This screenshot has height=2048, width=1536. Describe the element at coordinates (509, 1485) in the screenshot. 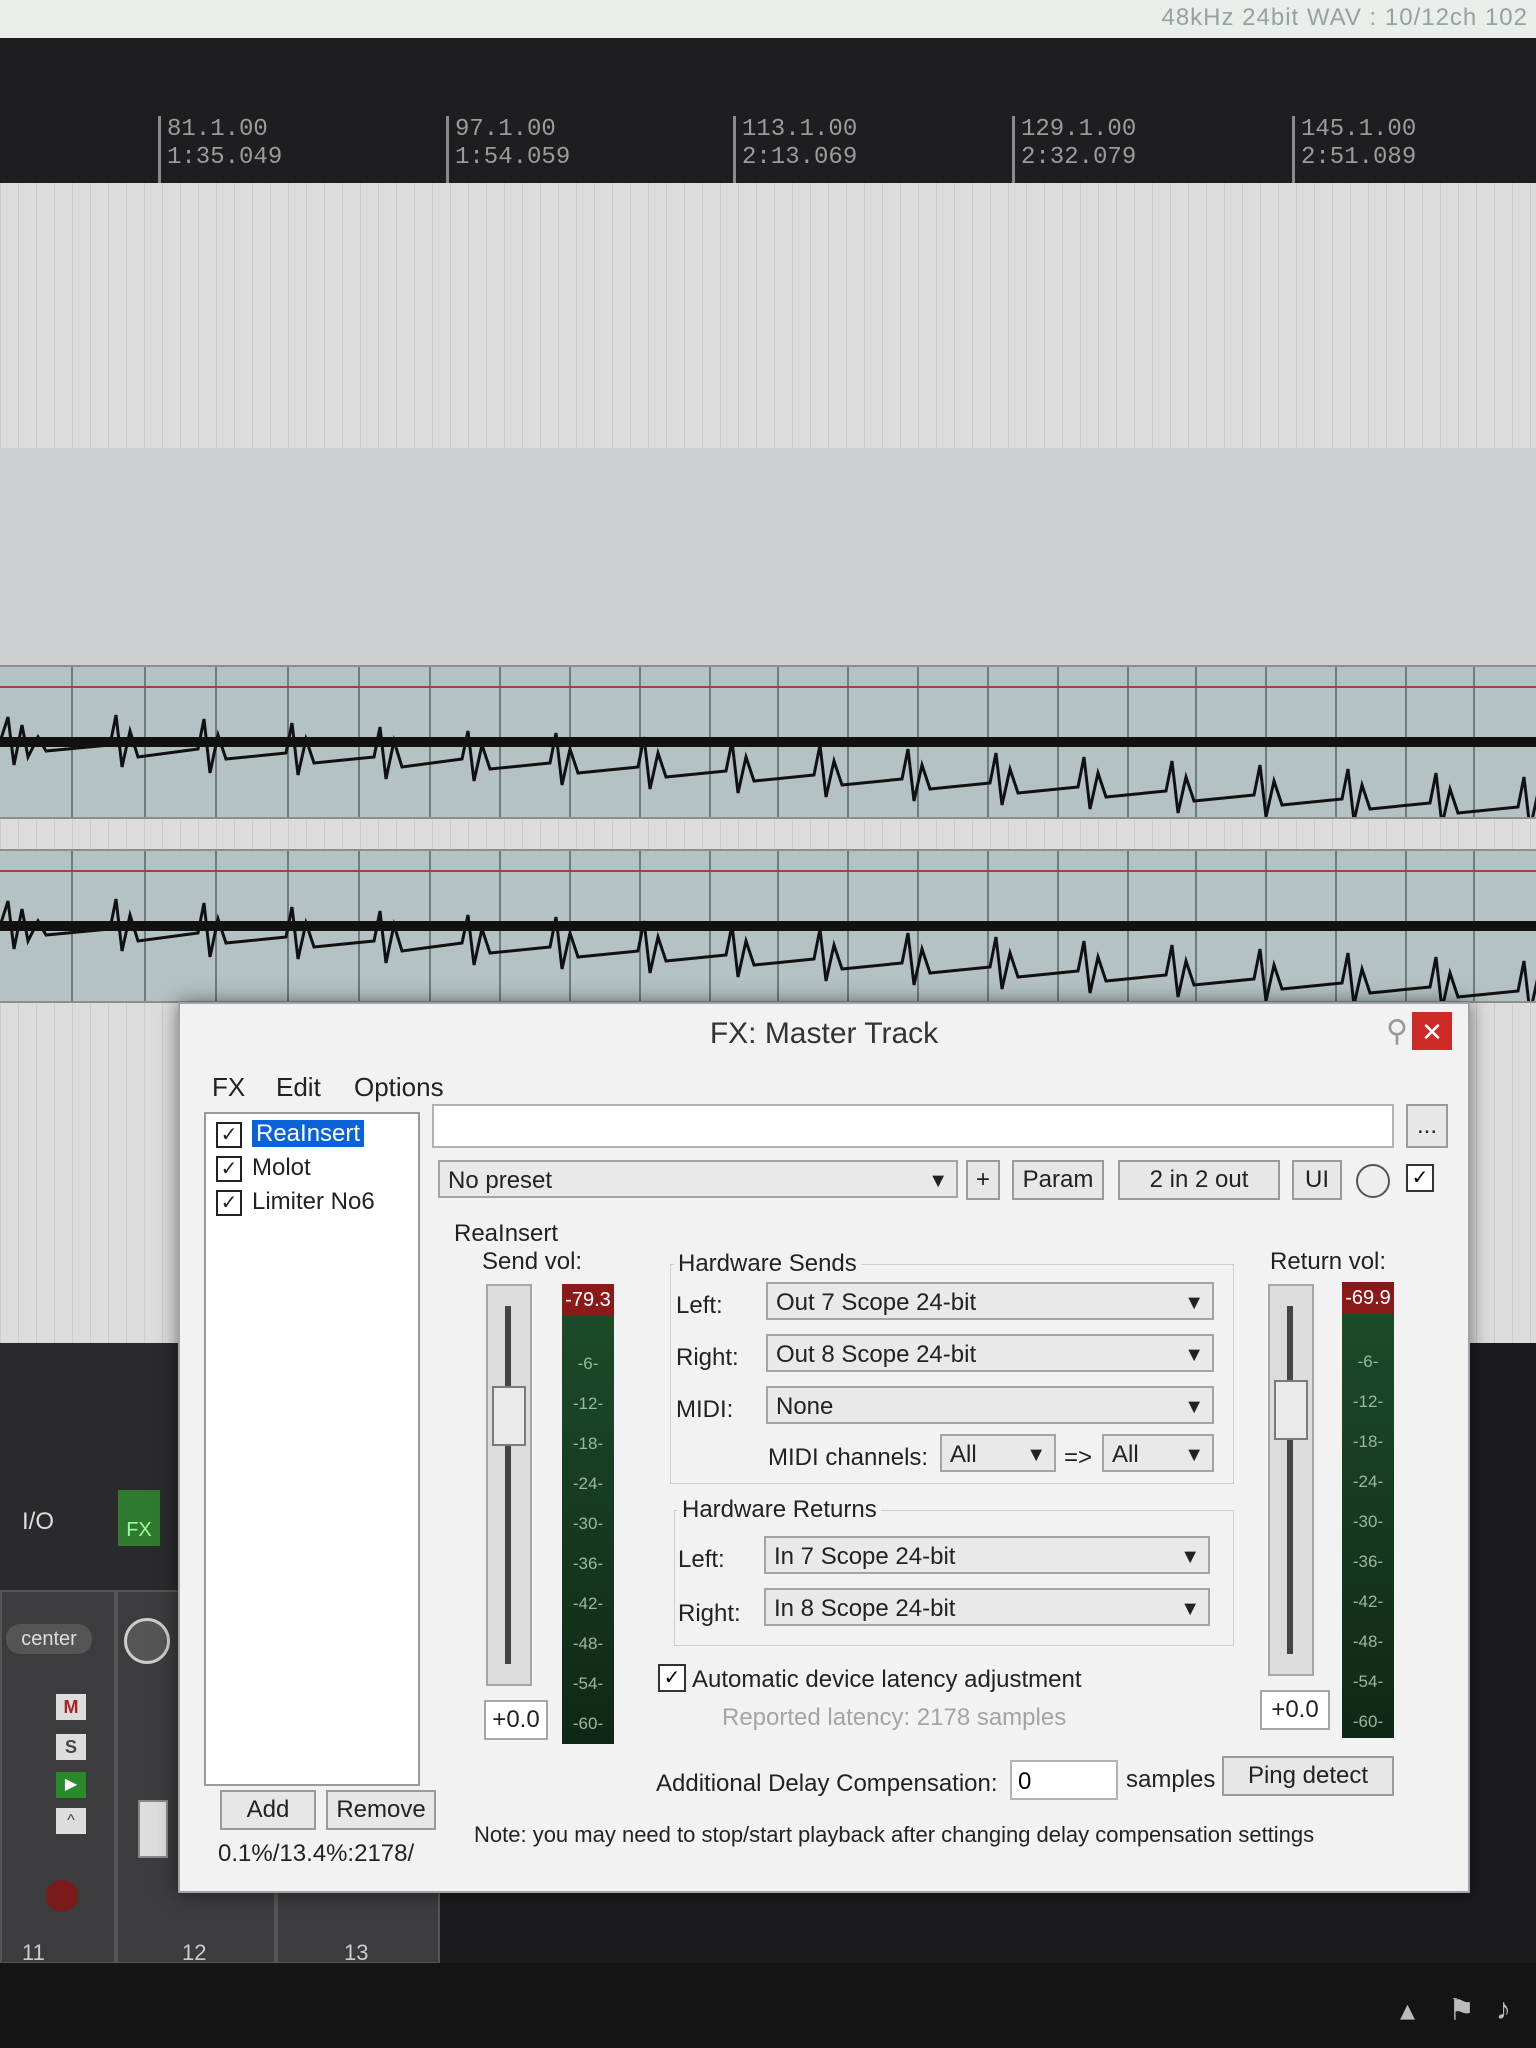

I see `send-vol-fader` at that location.